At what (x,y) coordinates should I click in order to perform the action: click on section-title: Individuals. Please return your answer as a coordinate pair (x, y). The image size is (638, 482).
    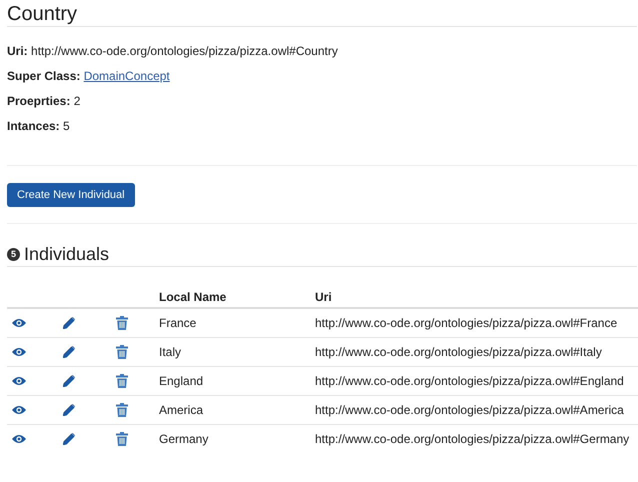
    Looking at the image, I should click on (67, 254).